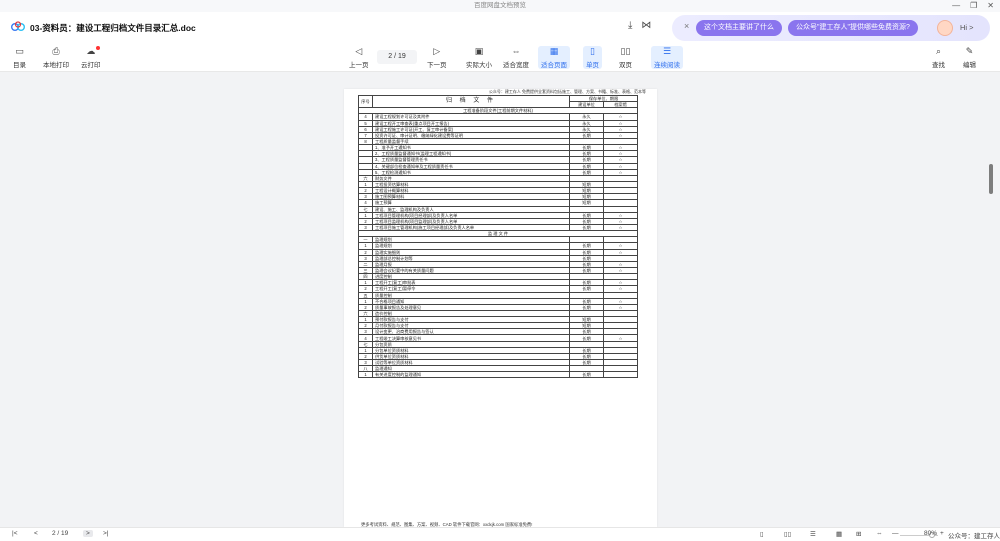  What do you see at coordinates (969, 65) in the screenshot?
I see `edit-label: 编辑` at bounding box center [969, 65].